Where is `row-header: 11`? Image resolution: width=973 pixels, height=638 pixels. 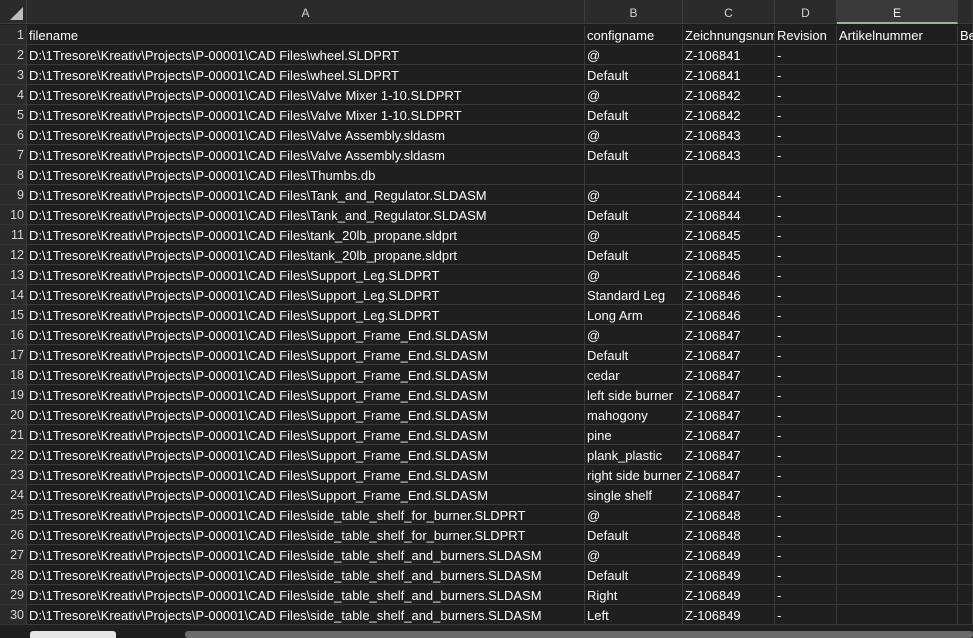
row-header: 11 is located at coordinates (13, 235).